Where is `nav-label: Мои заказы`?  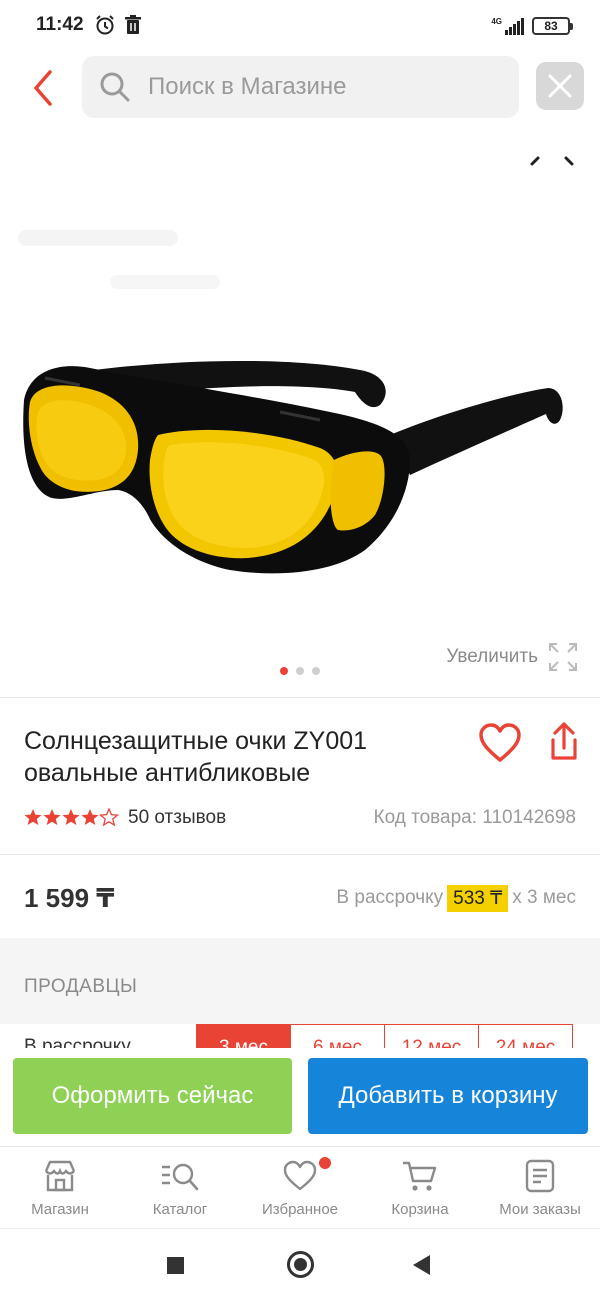 nav-label: Мои заказы is located at coordinates (540, 1209).